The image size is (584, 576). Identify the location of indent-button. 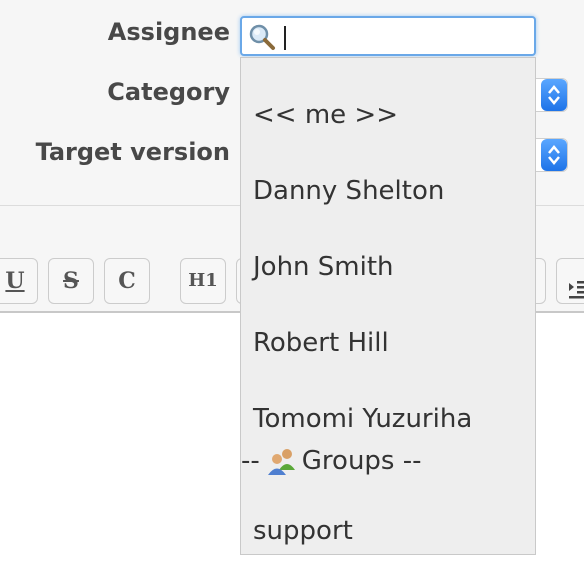
(570, 281).